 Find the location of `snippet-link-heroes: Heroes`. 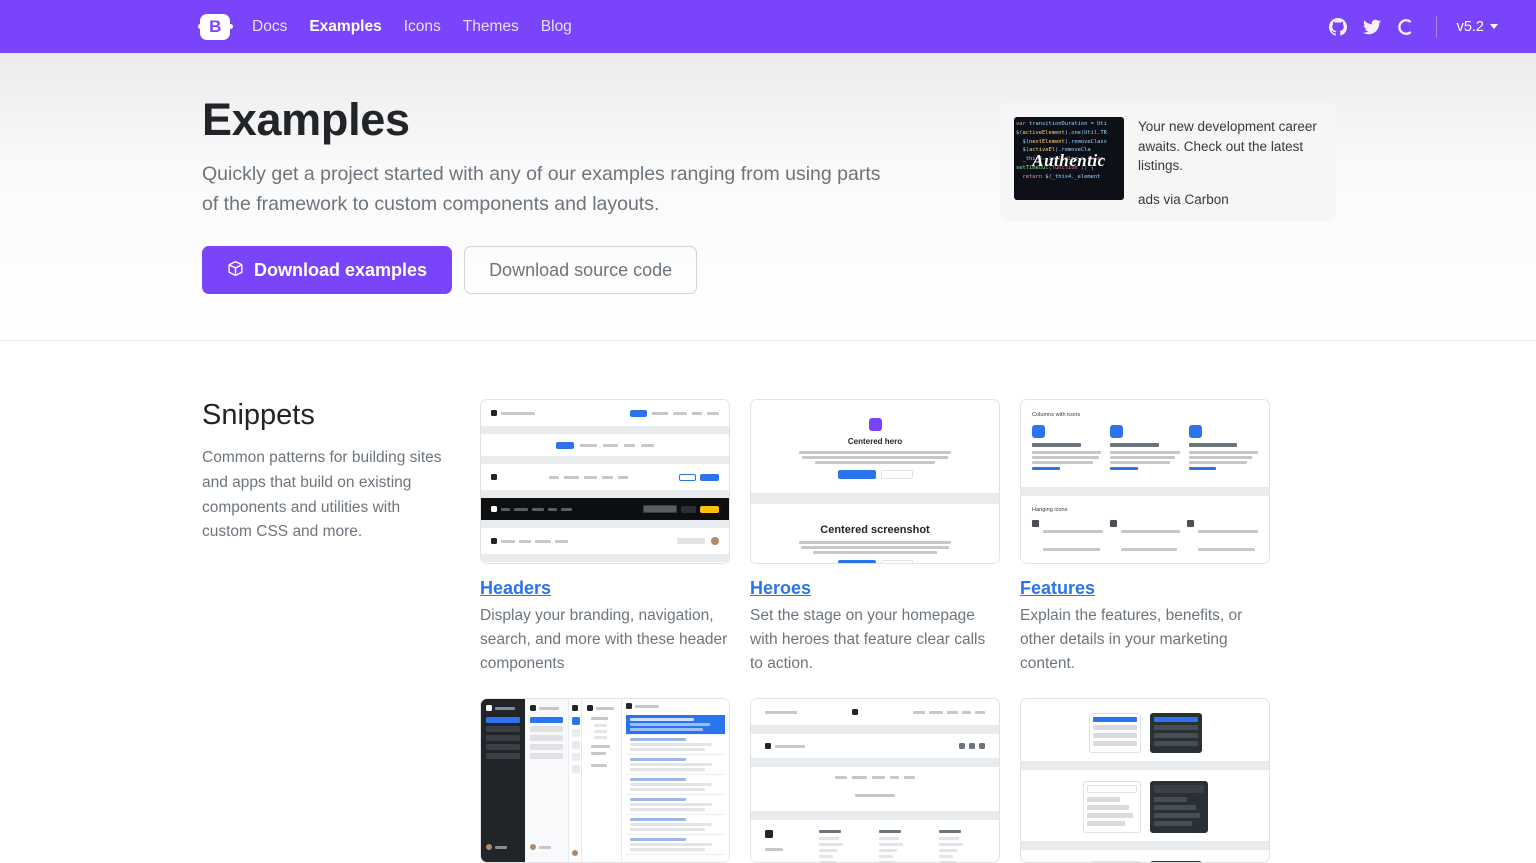

snippet-link-heroes: Heroes is located at coordinates (780, 588).